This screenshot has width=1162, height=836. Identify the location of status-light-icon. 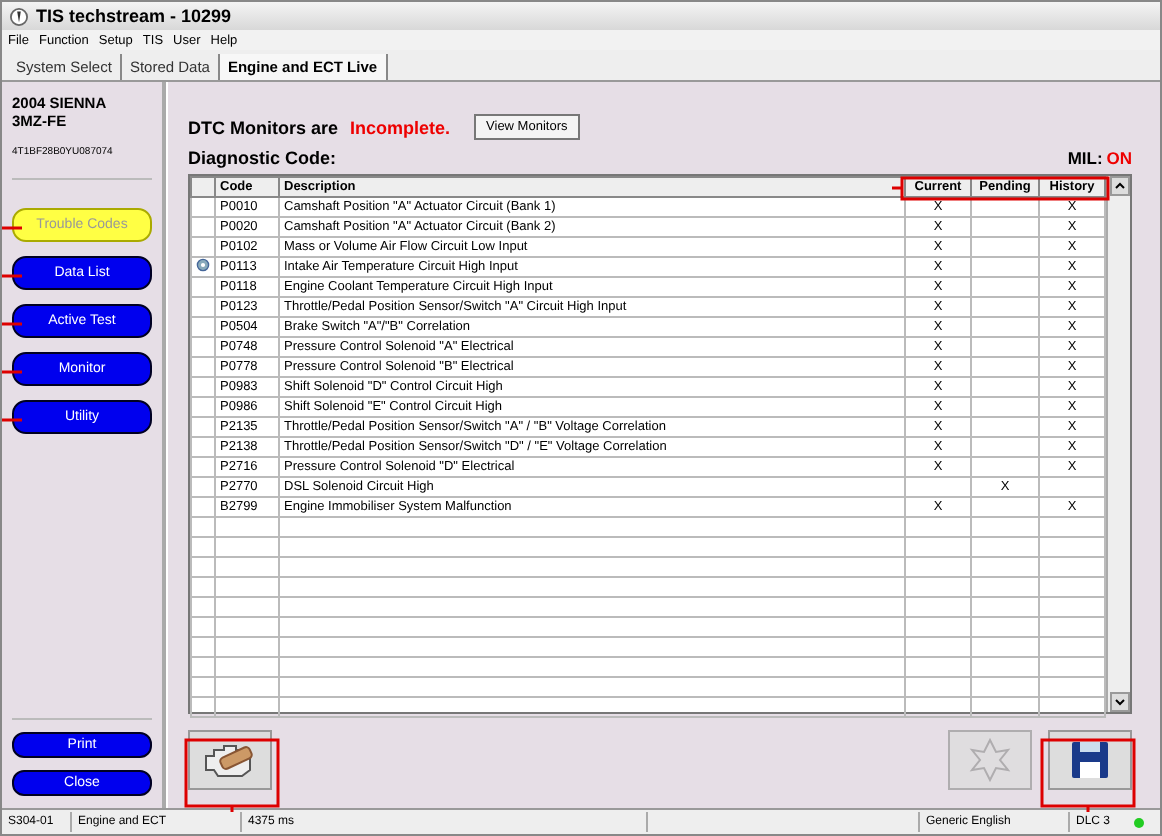
(1139, 822).